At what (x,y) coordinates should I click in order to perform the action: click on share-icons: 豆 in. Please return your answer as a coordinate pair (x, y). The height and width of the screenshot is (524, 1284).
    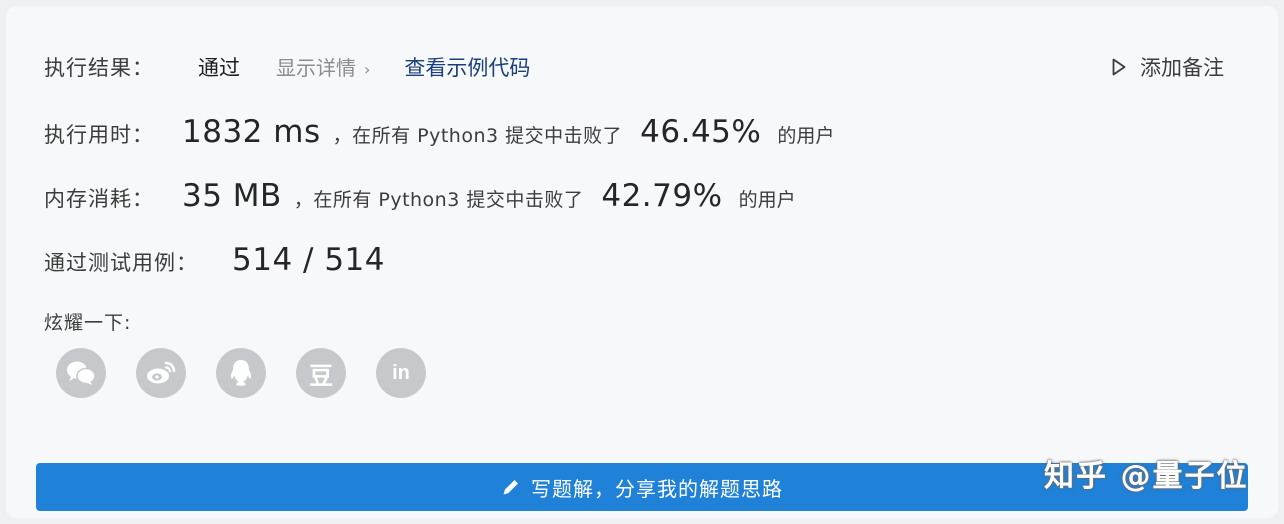
    Looking at the image, I should click on (241, 373).